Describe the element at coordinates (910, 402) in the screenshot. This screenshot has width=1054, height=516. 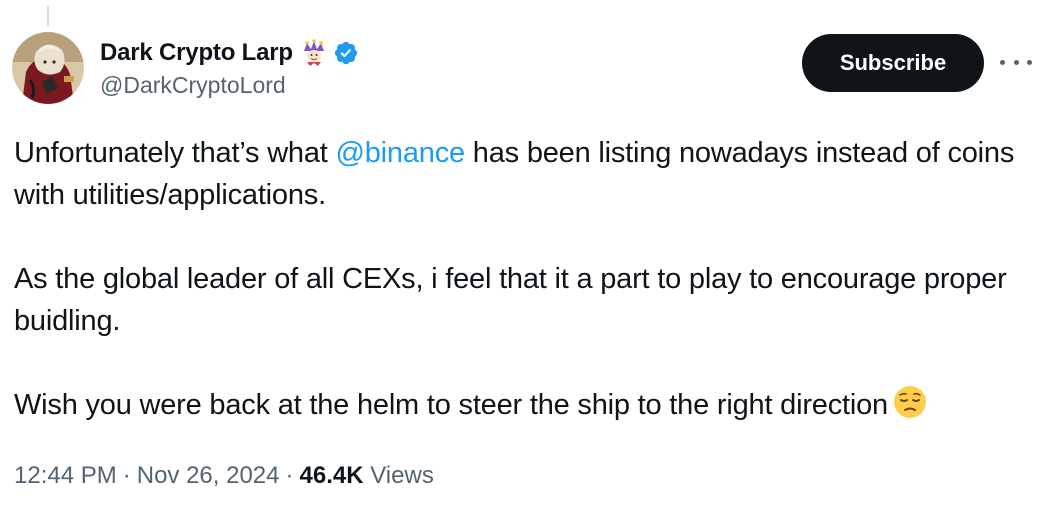
I see `pensive-face-emoji` at that location.